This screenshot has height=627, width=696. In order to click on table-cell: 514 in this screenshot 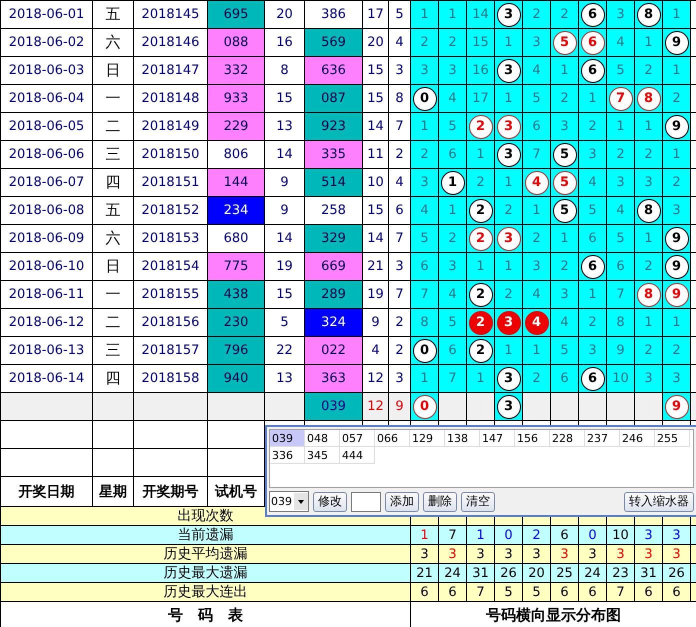, I will do `click(333, 182)`.